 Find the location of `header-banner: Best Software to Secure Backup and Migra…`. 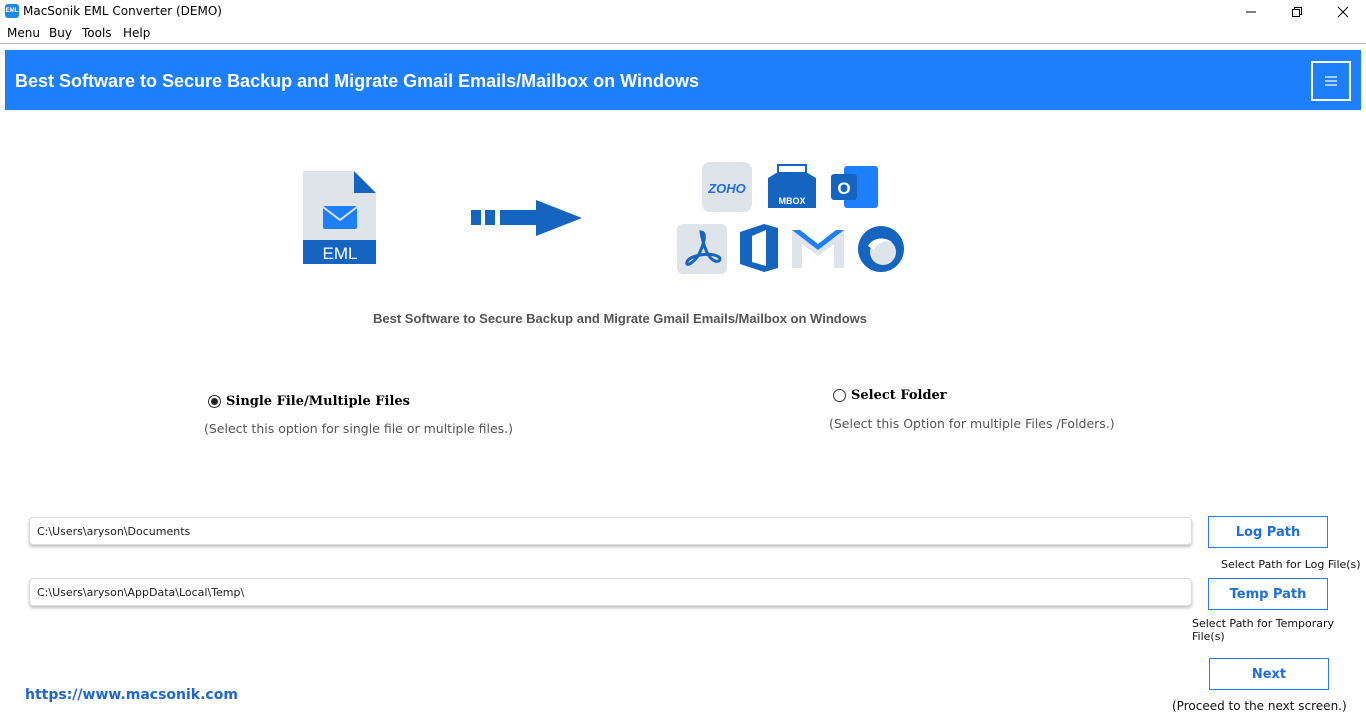

header-banner: Best Software to Secure Backup and Migra… is located at coordinates (683, 80).